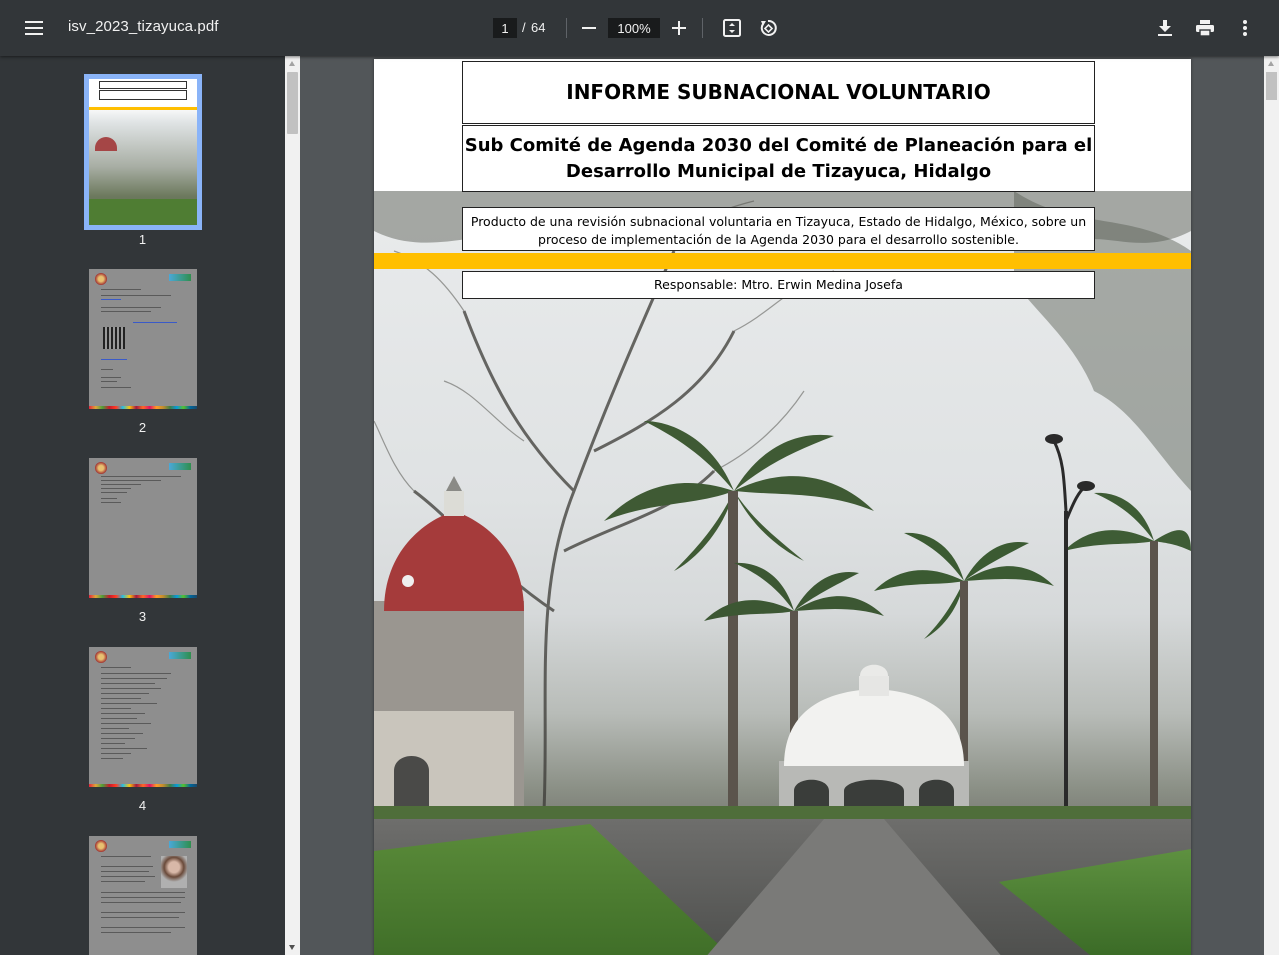  I want to click on hamburger-menu-icon, so click(34, 28).